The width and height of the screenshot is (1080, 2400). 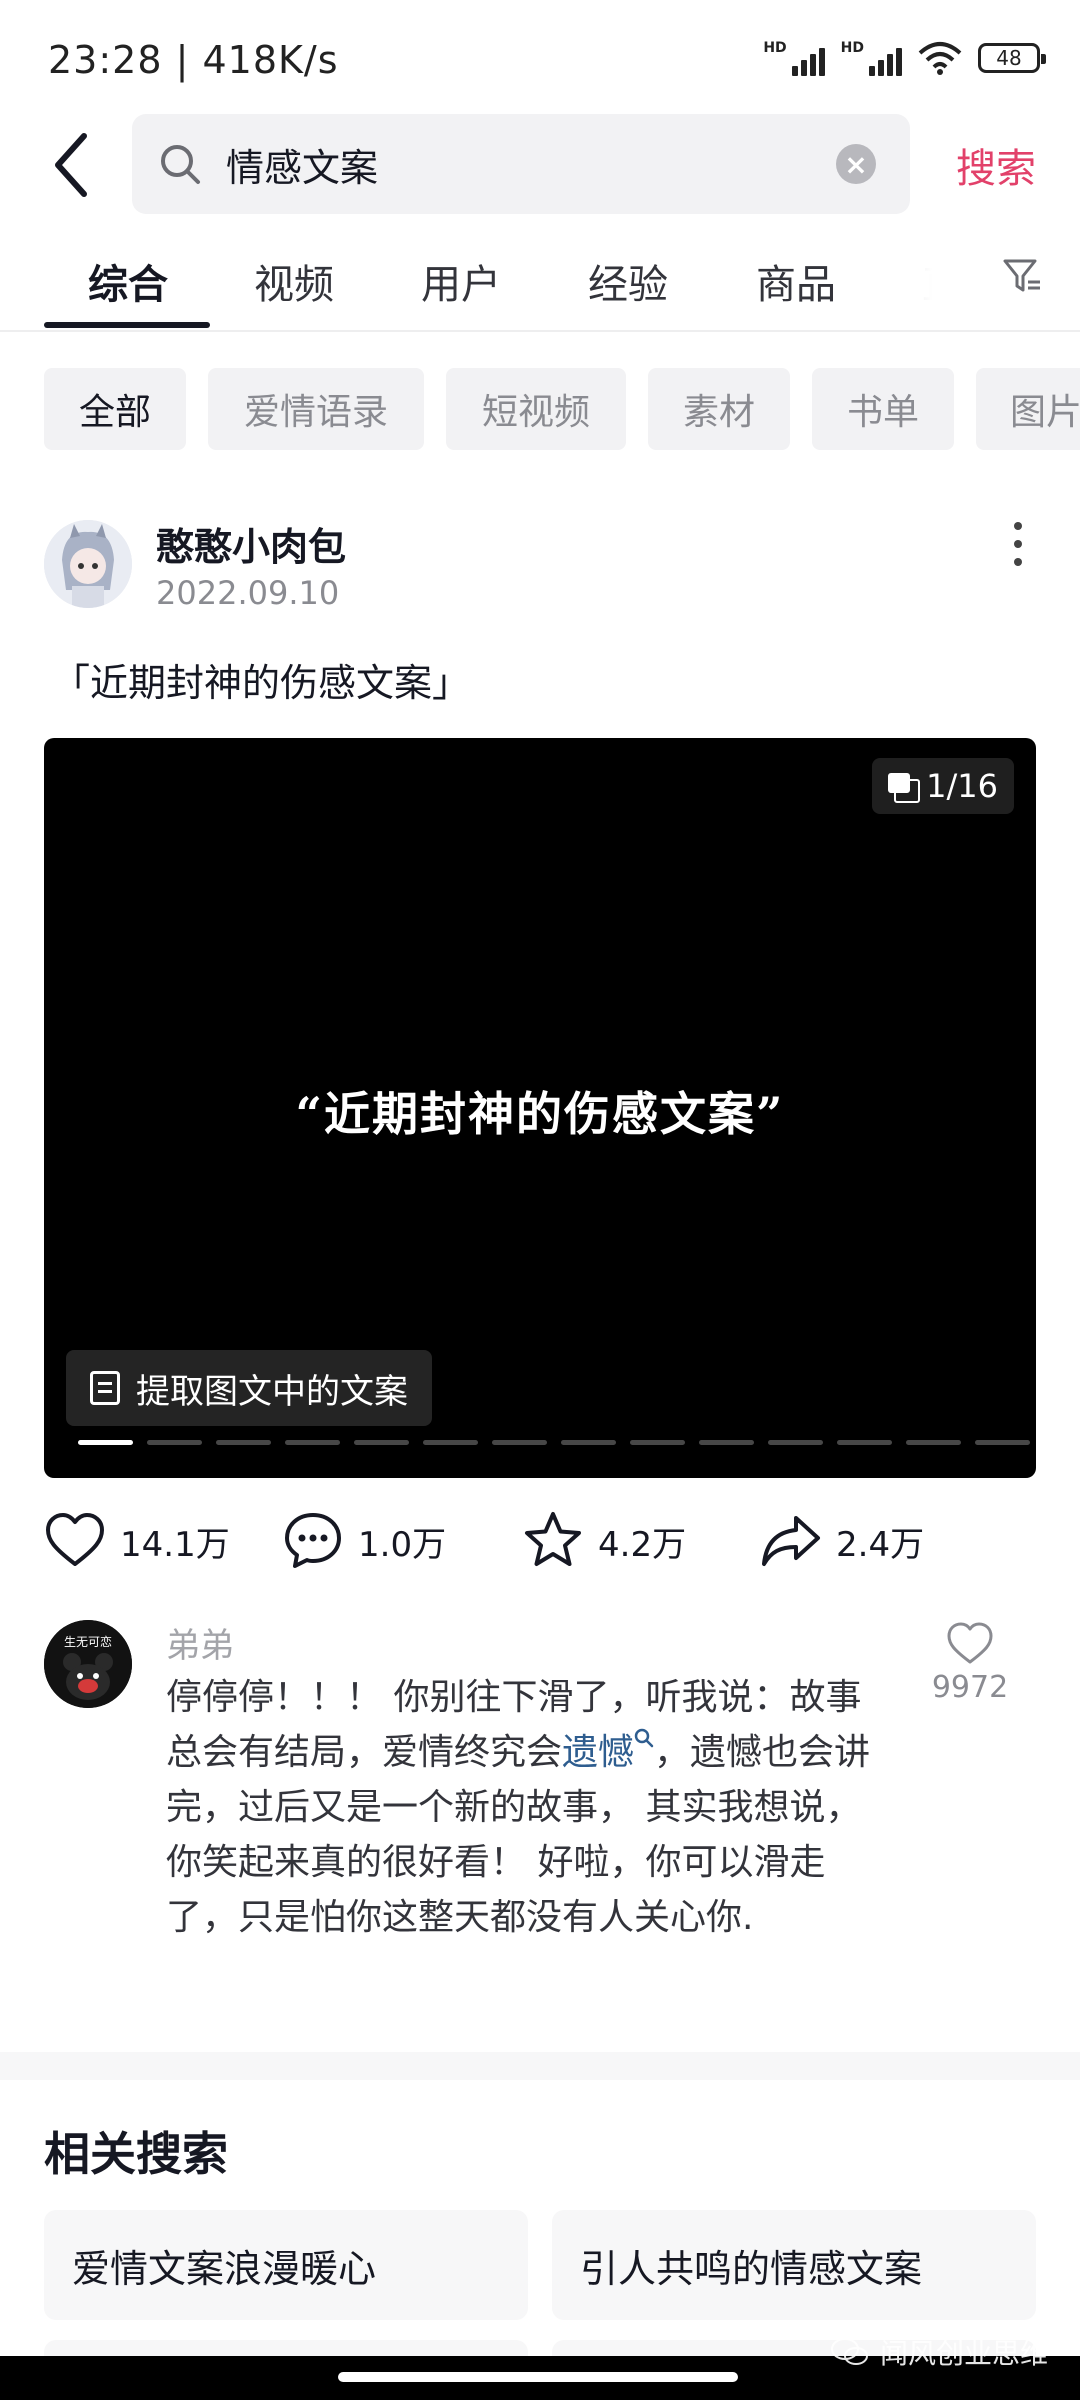 What do you see at coordinates (904, 788) in the screenshot?
I see `gallery-icon` at bounding box center [904, 788].